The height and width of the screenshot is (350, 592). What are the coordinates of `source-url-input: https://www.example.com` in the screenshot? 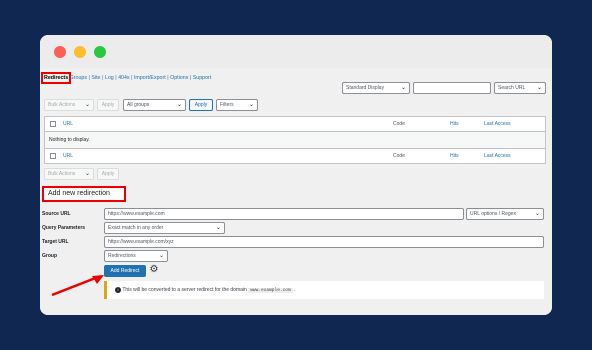 It's located at (284, 214).